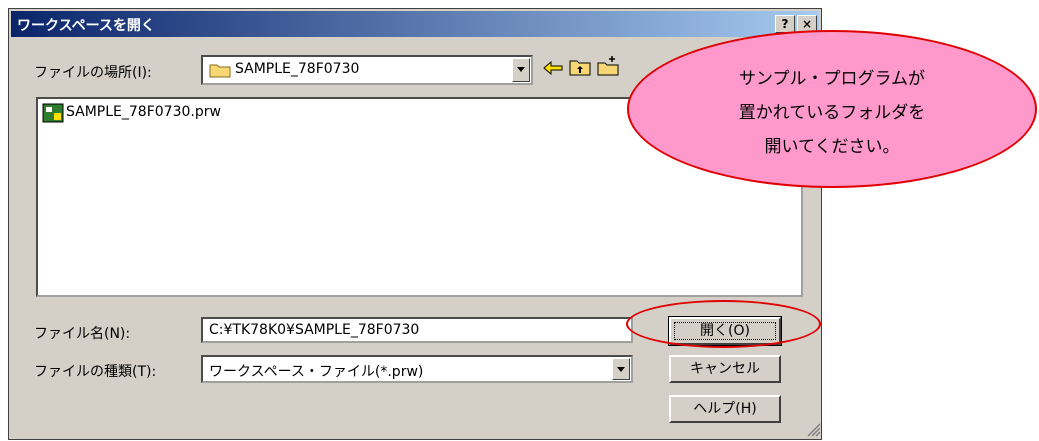  I want to click on resize-grip-icon, so click(813, 429).